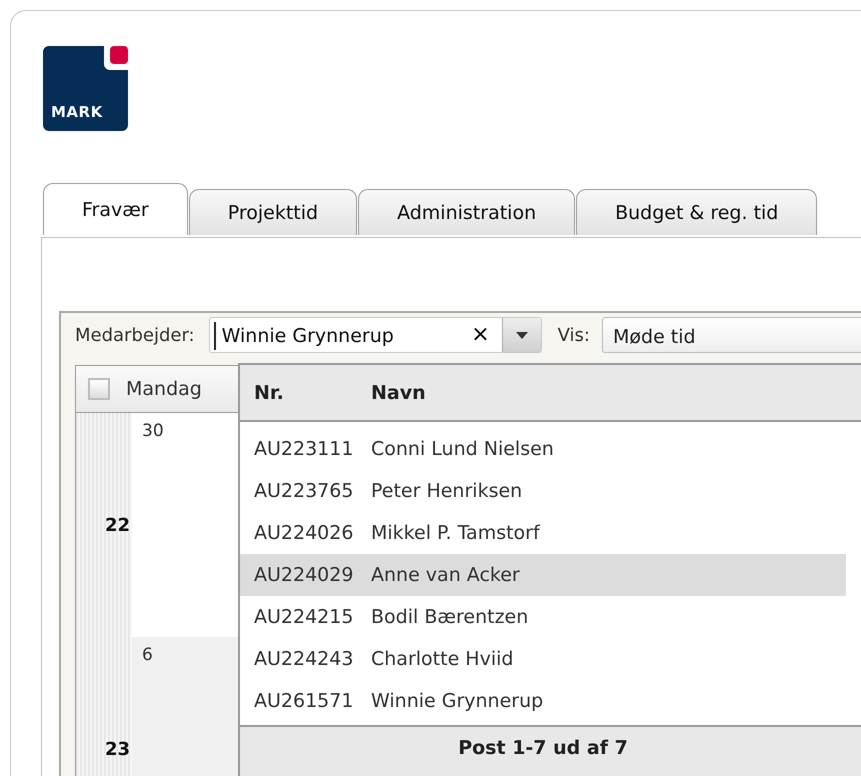 Image resolution: width=861 pixels, height=776 pixels. I want to click on tab: Administration, so click(467, 212).